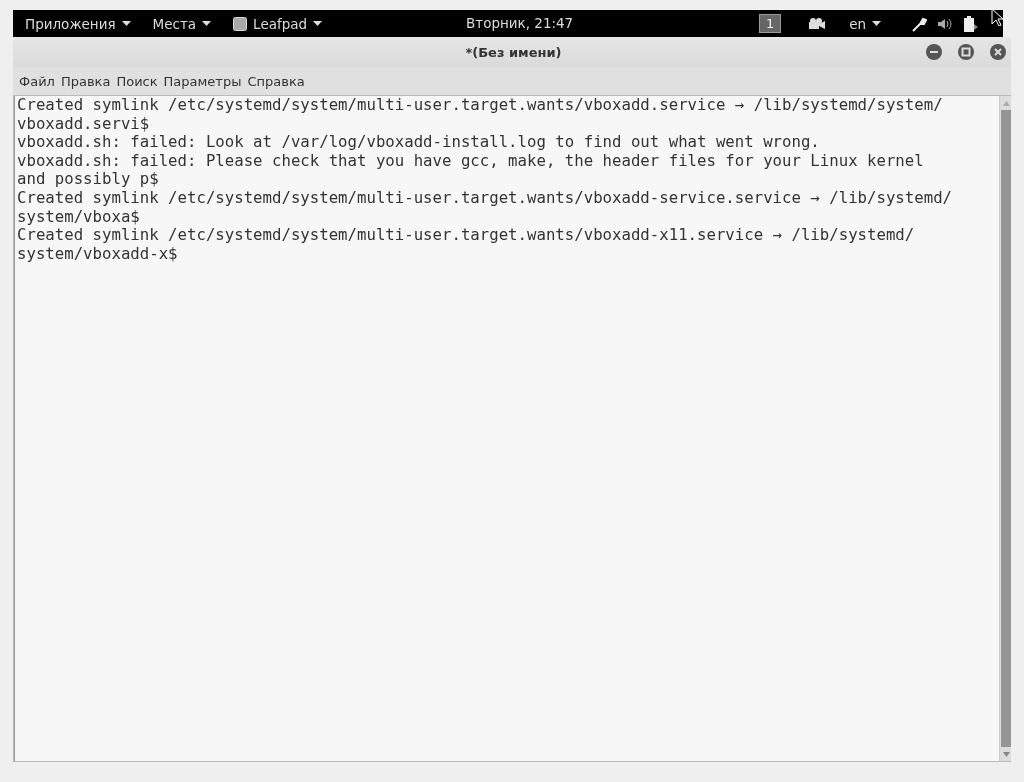  I want to click on scrollbar, so click(1005, 428).